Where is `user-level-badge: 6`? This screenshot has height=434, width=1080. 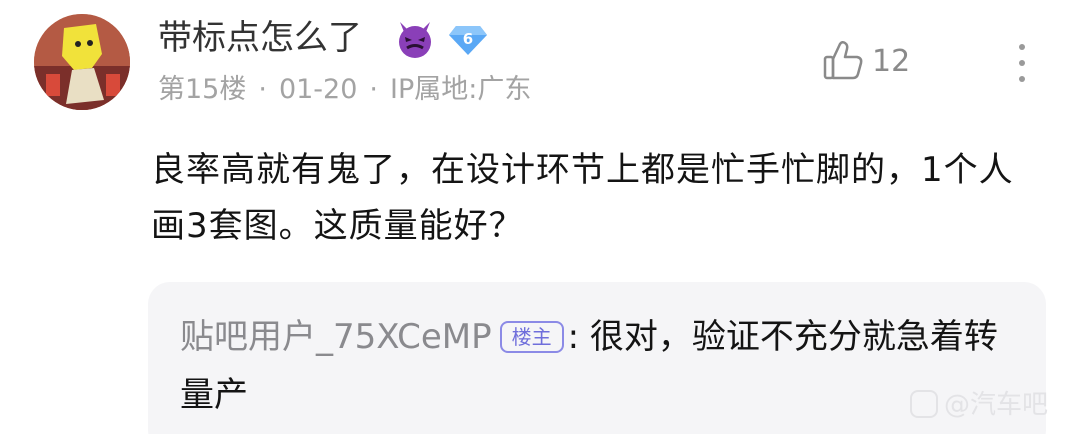
user-level-badge: 6 is located at coordinates (468, 40).